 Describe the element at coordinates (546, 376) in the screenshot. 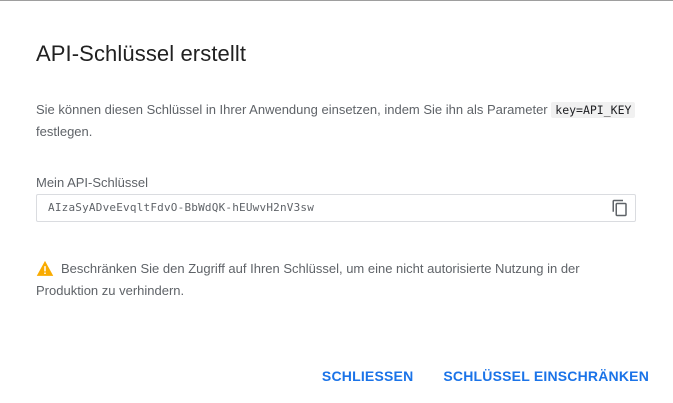

I see `restrict-key-button: SCHLÜSSEL EINSCHRÄNKEN` at that location.